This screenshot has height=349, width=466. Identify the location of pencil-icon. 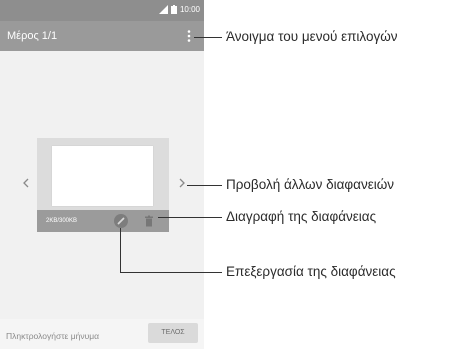
(121, 223).